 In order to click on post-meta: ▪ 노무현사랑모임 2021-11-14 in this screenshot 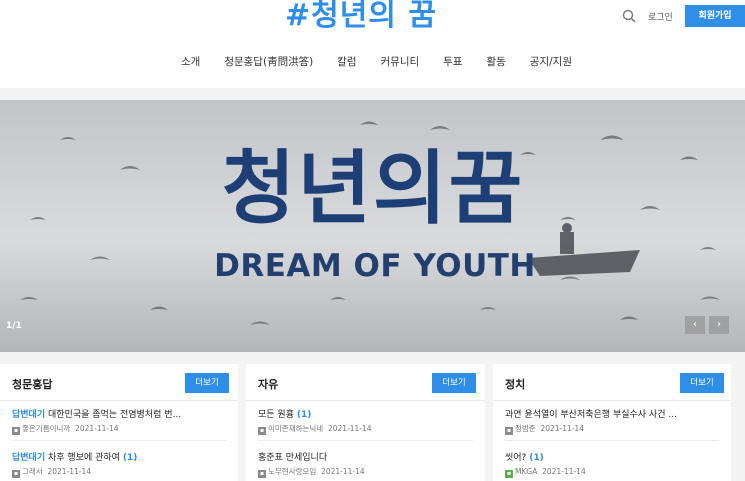, I will do `click(370, 472)`.